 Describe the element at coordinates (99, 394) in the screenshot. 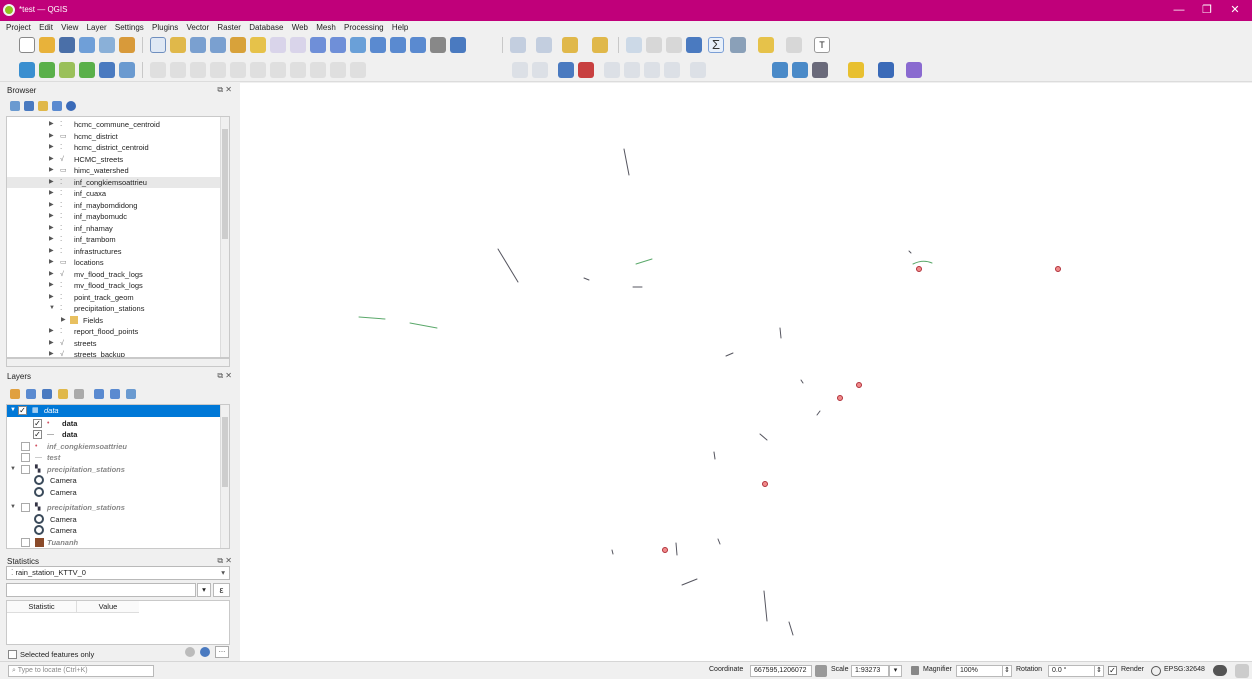

I see `expand-all-icon` at that location.